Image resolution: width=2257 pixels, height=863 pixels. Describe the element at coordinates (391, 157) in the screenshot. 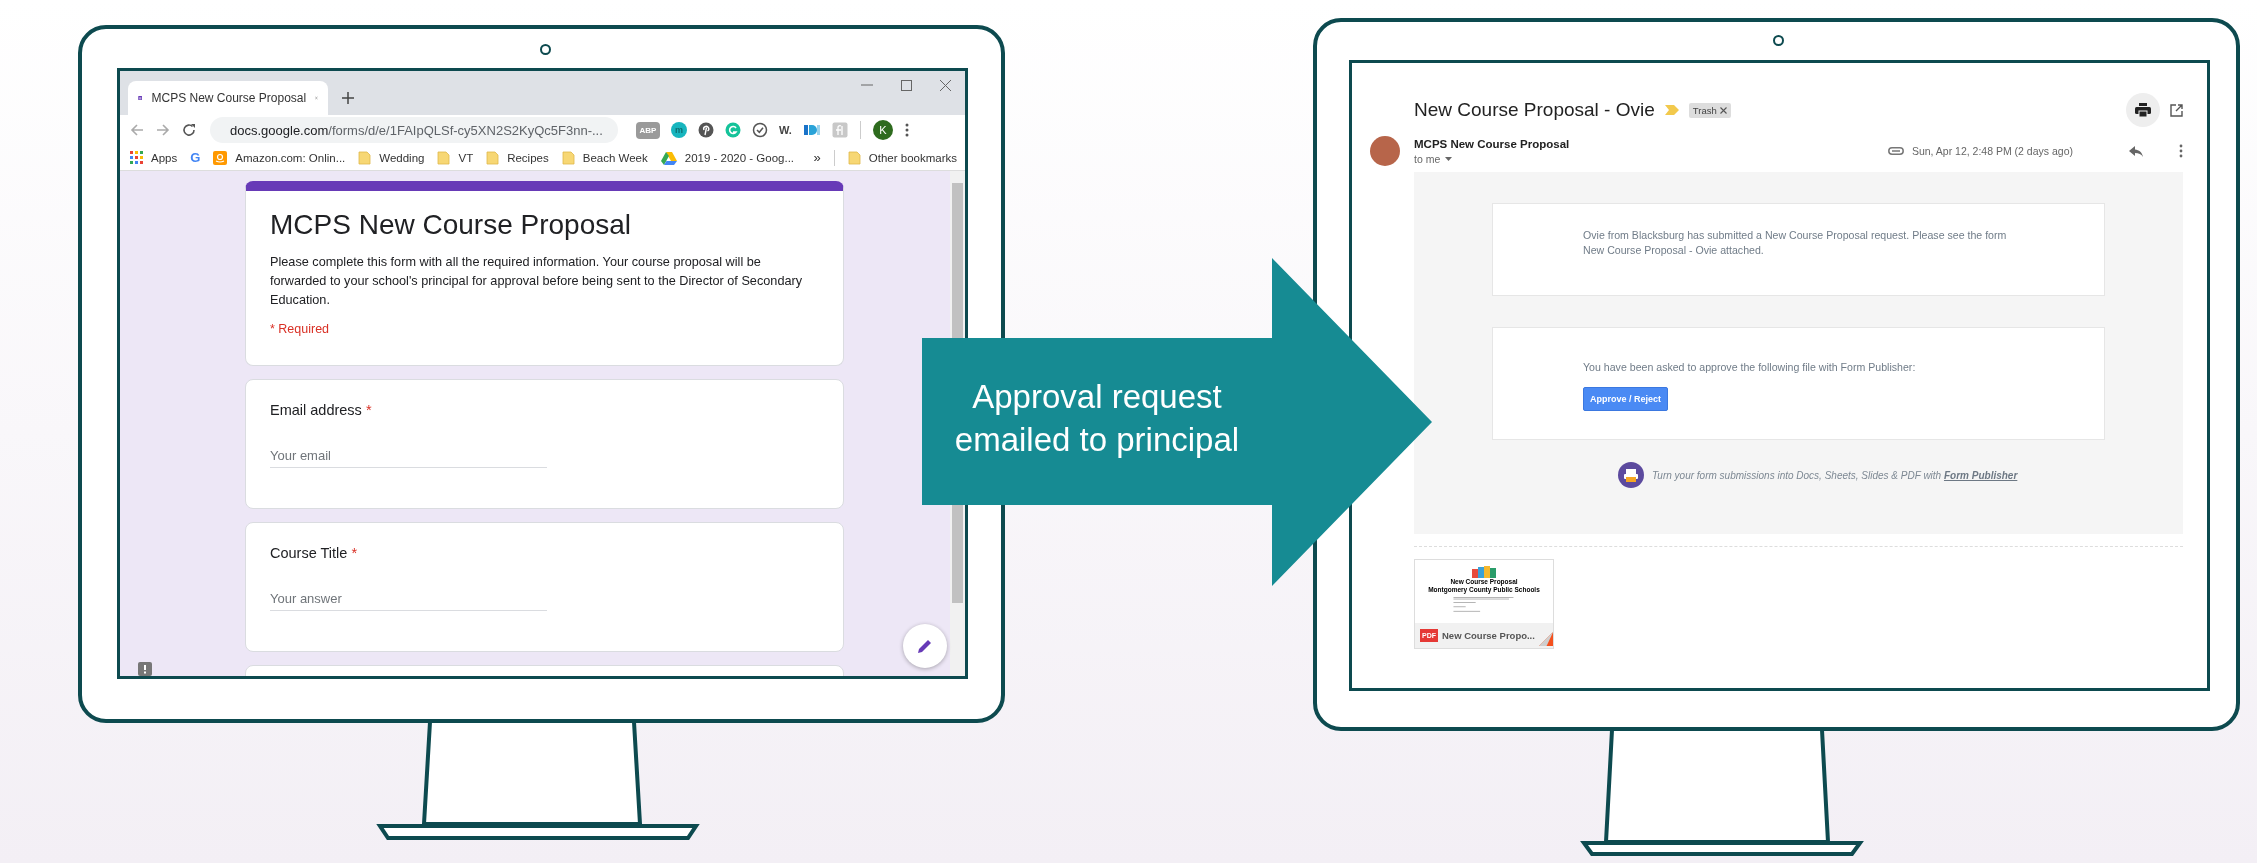

I see `bookmark: Wedding` at that location.